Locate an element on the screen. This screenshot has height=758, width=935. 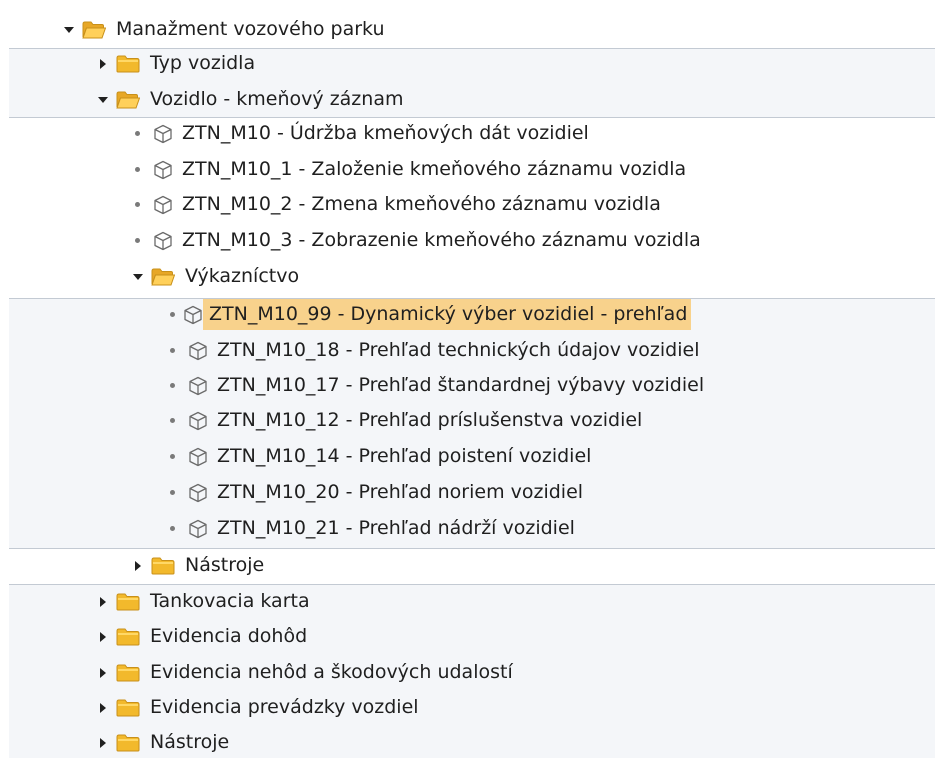
tree-node-root: Manažment vozového parku is located at coordinates (225, 29).